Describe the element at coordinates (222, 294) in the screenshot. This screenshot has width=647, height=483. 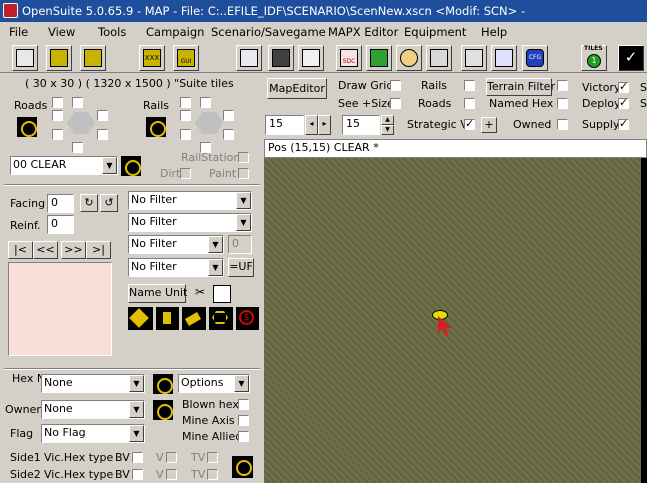
I see `copy-icon` at that location.